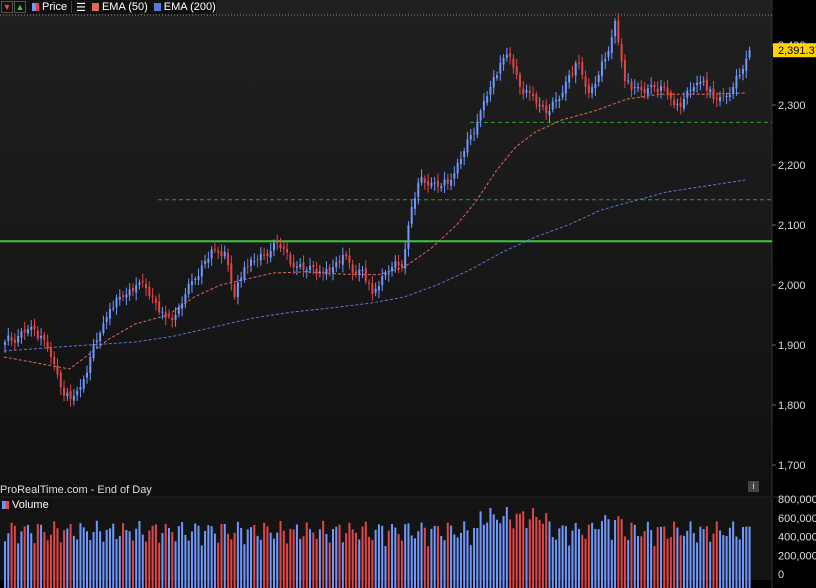 The height and width of the screenshot is (588, 816). I want to click on ema200-legend-label: EMA (200), so click(190, 7).